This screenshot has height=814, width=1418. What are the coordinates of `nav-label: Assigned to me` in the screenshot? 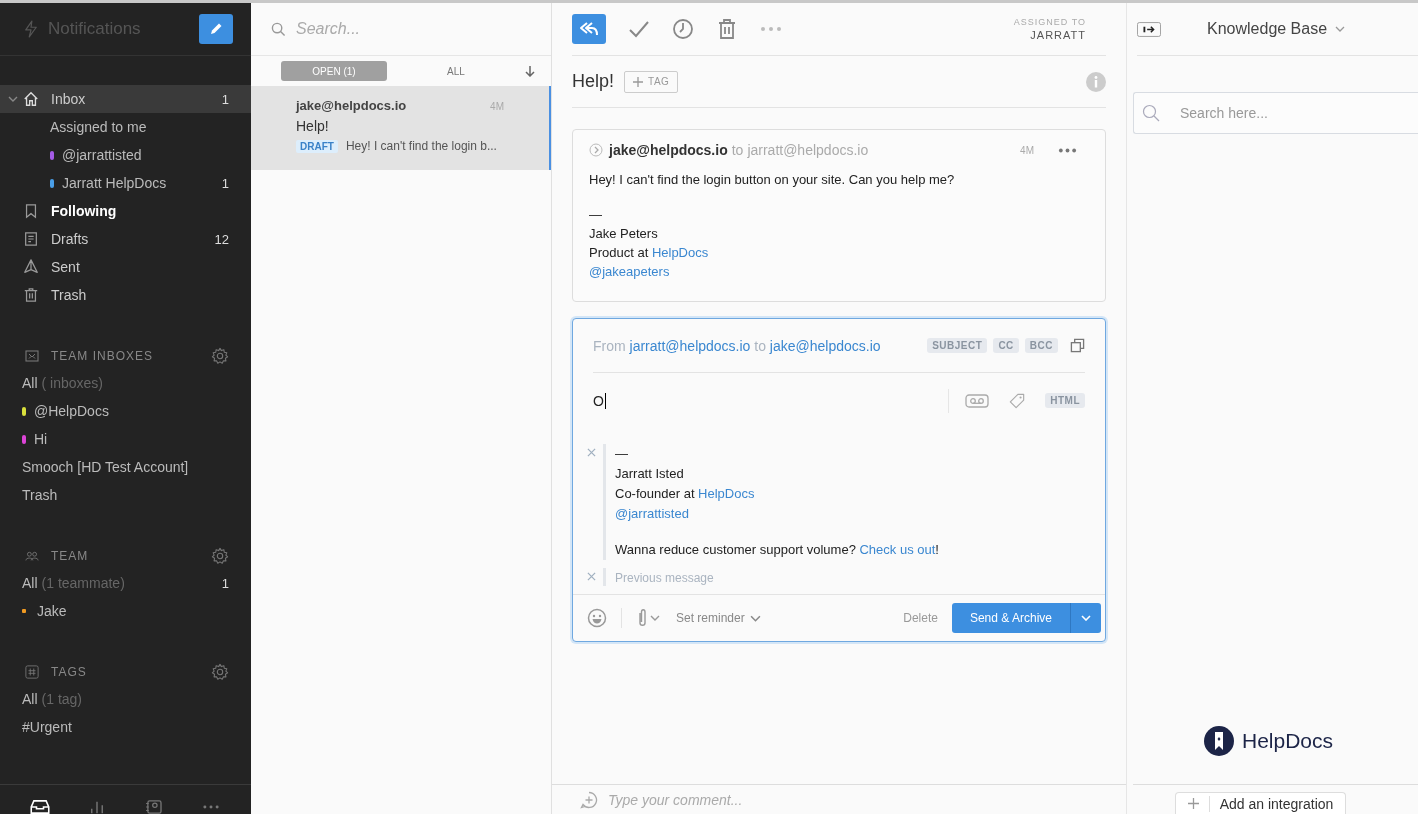 It's located at (99, 127).